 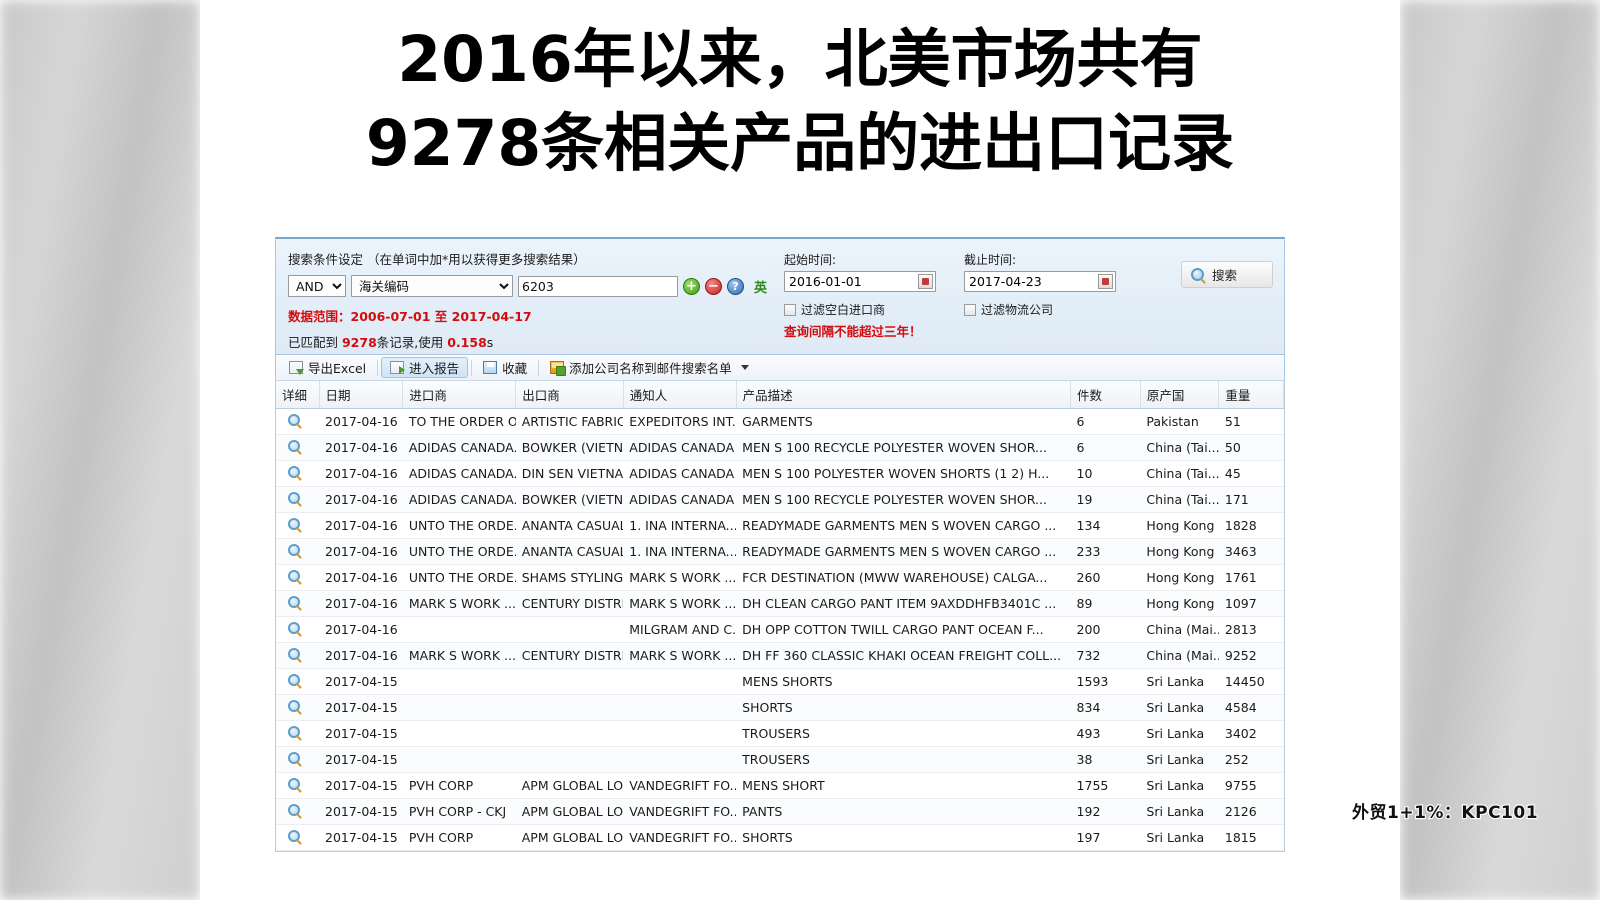 What do you see at coordinates (860, 281) in the screenshot?
I see `start-date-input` at bounding box center [860, 281].